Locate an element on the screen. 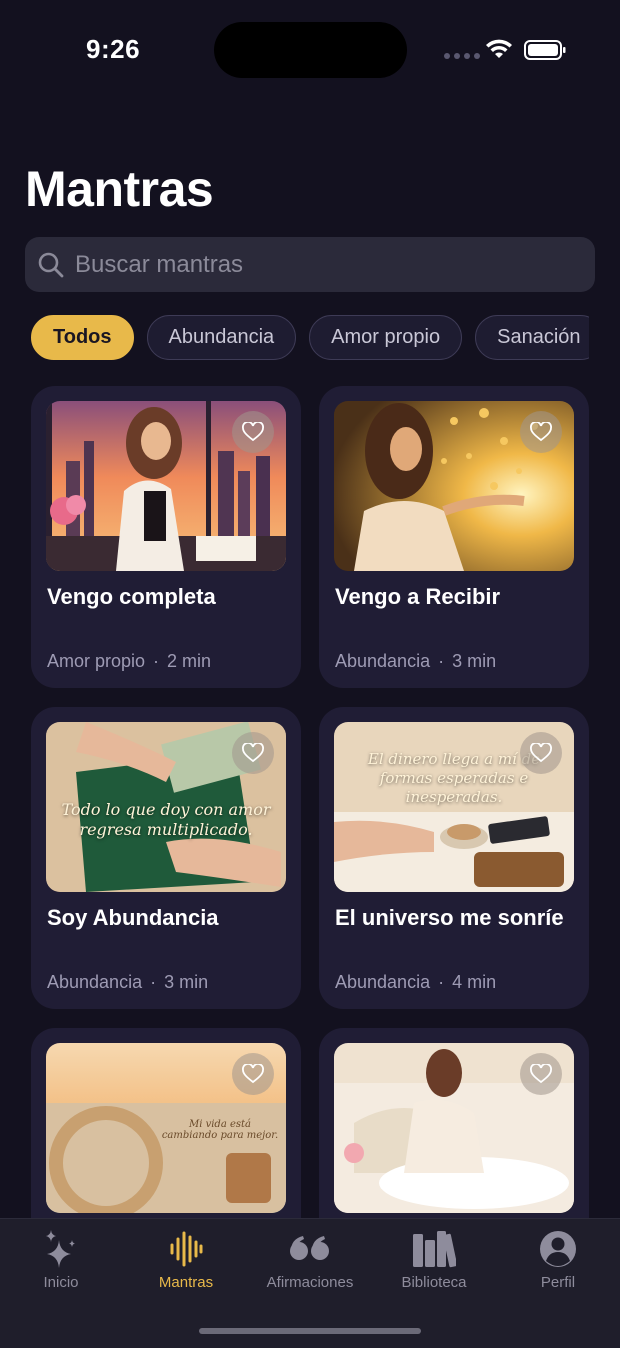 This screenshot has width=620, height=1348. category-filters: Todos Abundancia Amor propio Sanación is located at coordinates (310, 338).